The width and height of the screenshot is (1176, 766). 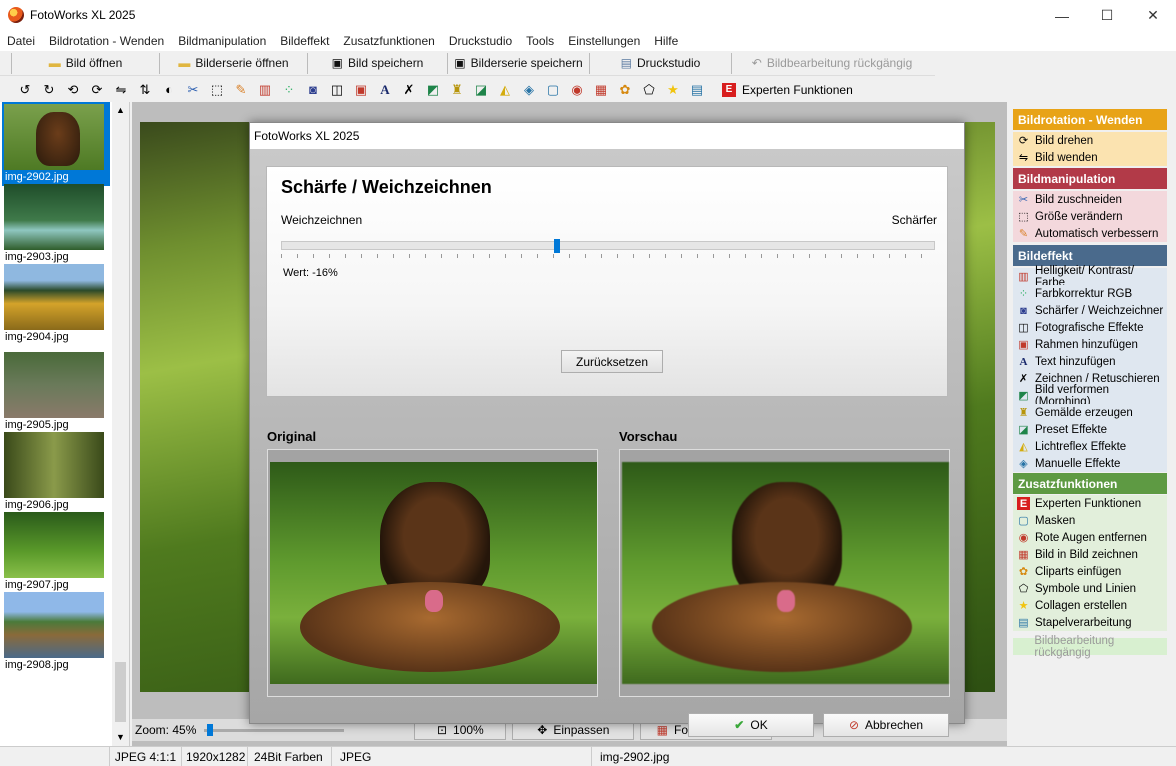 I want to click on slider-thumb, so click(x=557, y=246).